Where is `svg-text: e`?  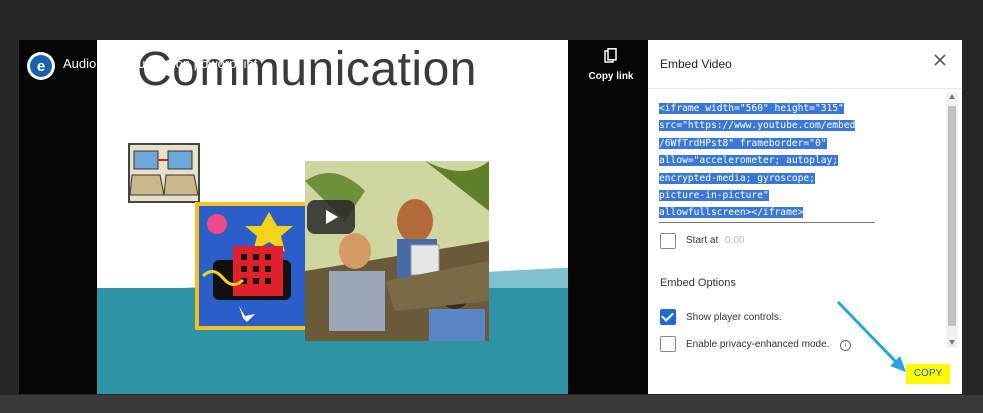 svg-text: e is located at coordinates (41, 66).